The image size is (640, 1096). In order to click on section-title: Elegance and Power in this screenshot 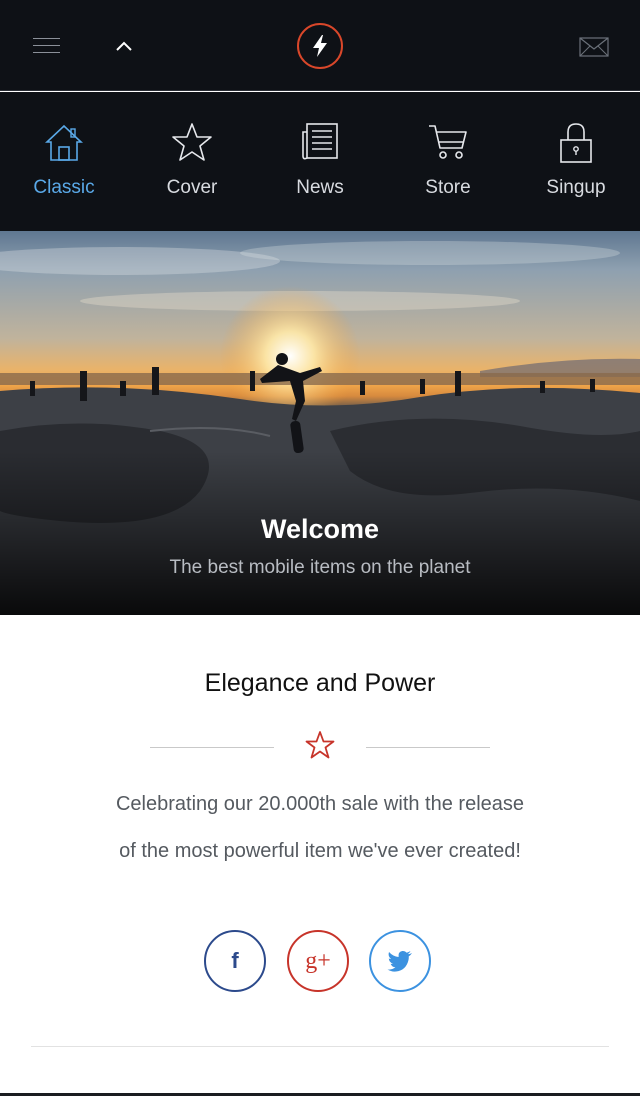, I will do `click(320, 683)`.